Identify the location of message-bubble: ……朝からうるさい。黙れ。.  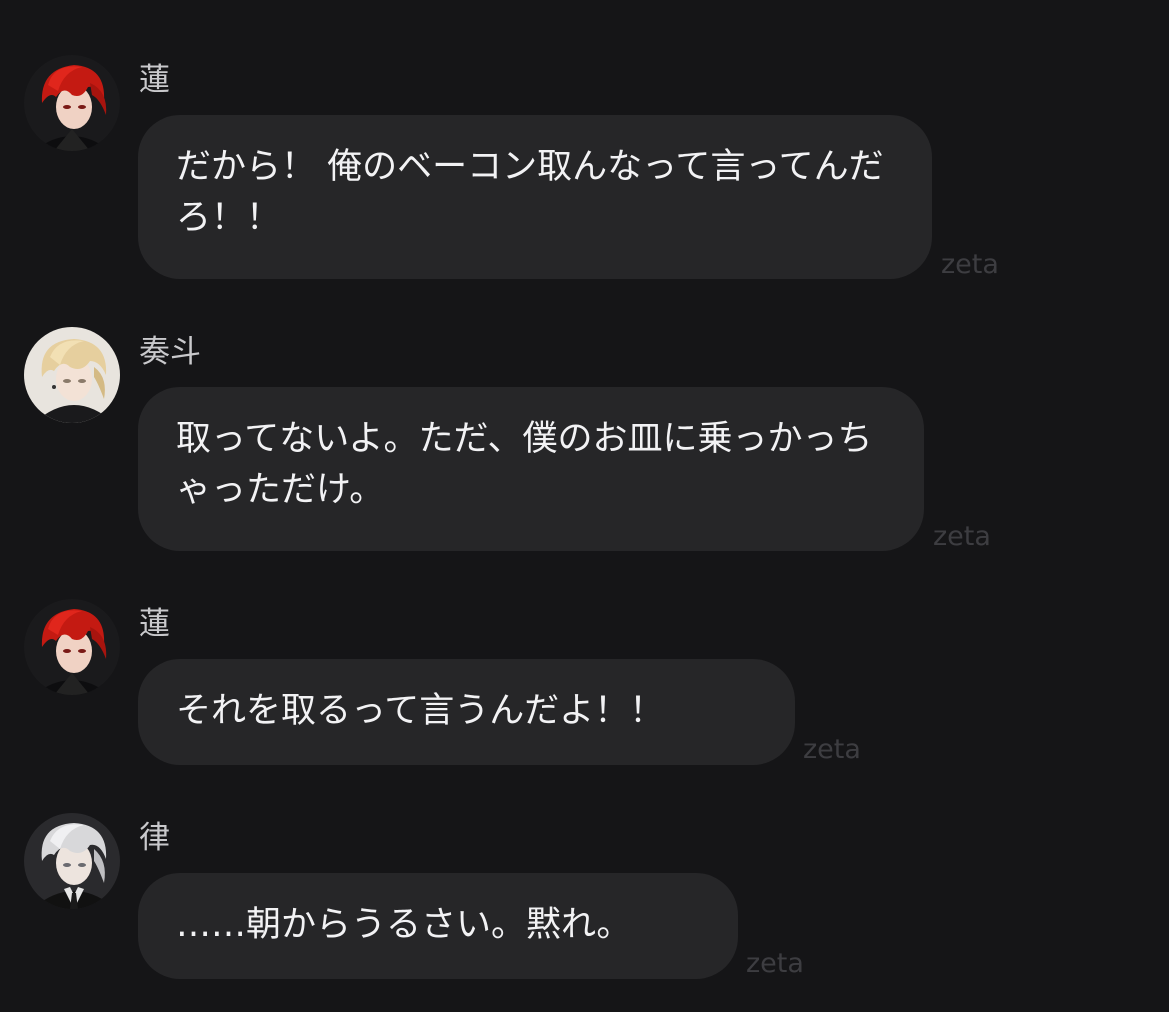
(438, 926).